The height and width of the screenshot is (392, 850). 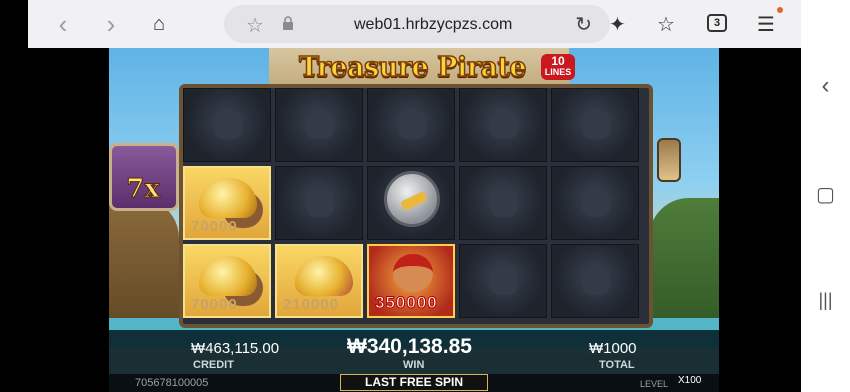 I want to click on url-text: web01.hrbzycpzs.com, so click(x=433, y=24).